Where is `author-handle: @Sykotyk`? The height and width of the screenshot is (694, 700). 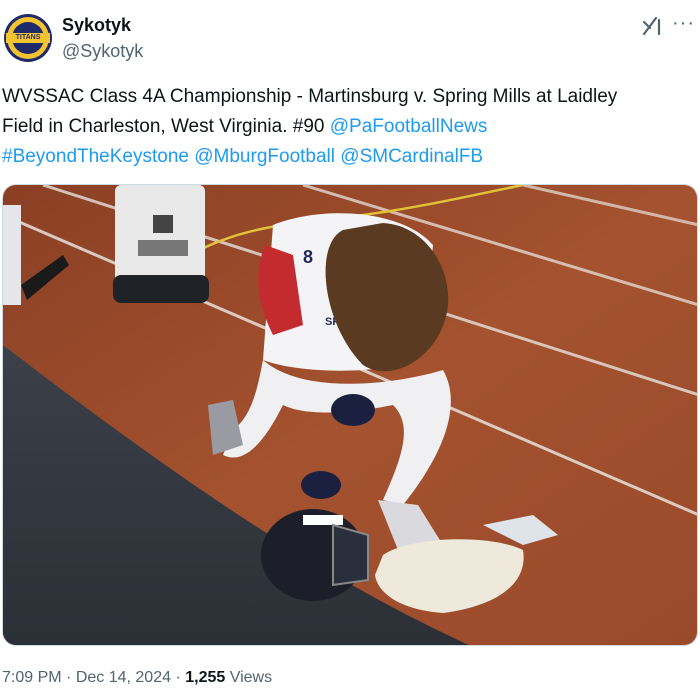
author-handle: @Sykotyk is located at coordinates (102, 51).